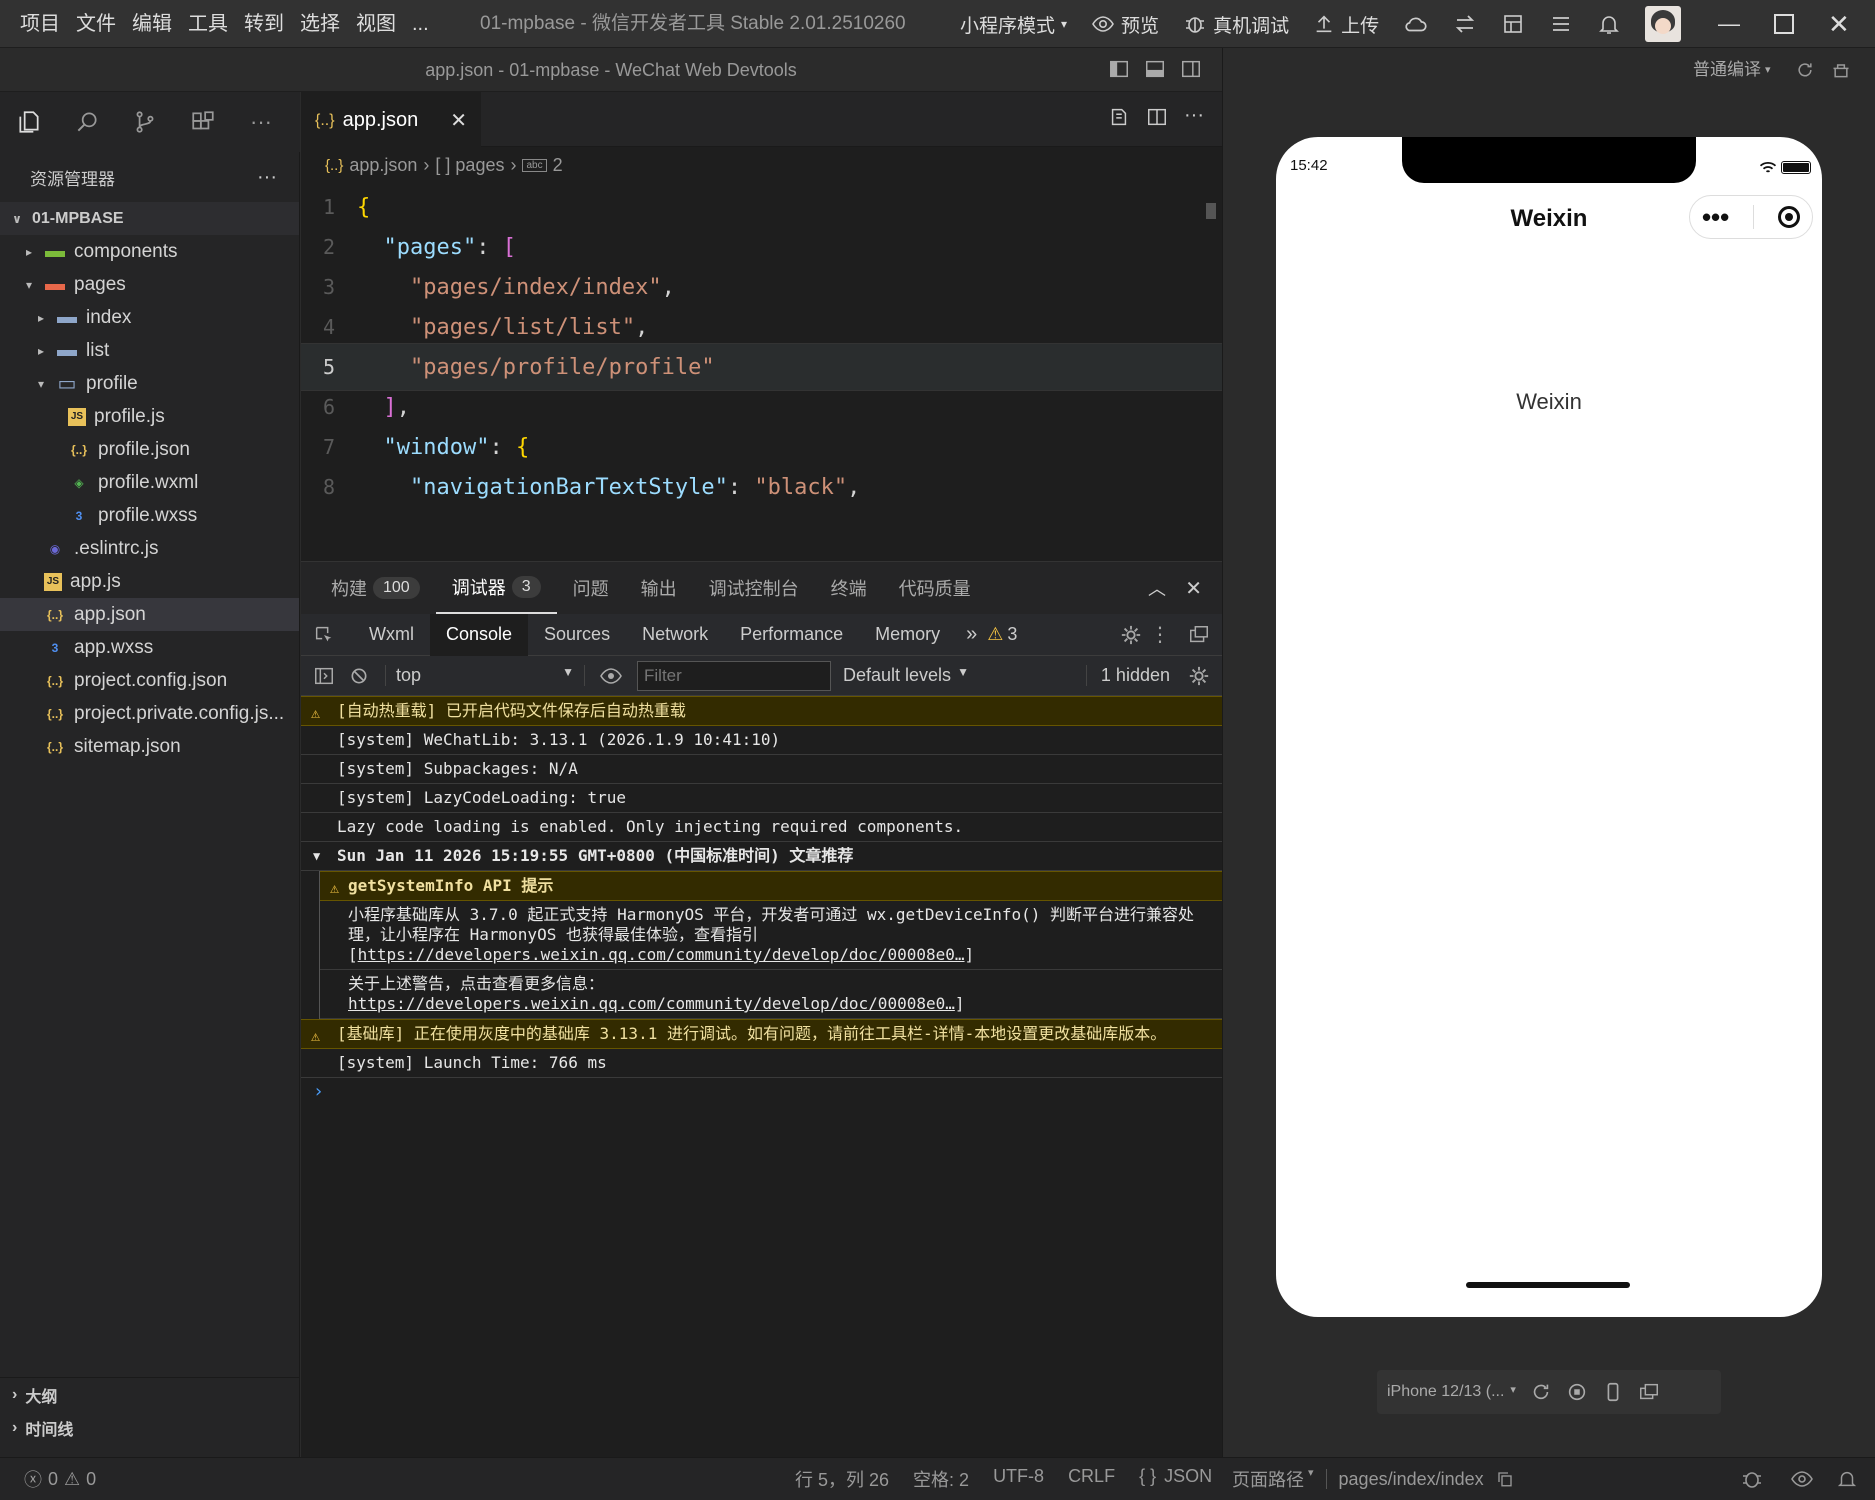  Describe the element at coordinates (149, 515) in the screenshot. I see `tree-item: 3 profile.wxss` at that location.